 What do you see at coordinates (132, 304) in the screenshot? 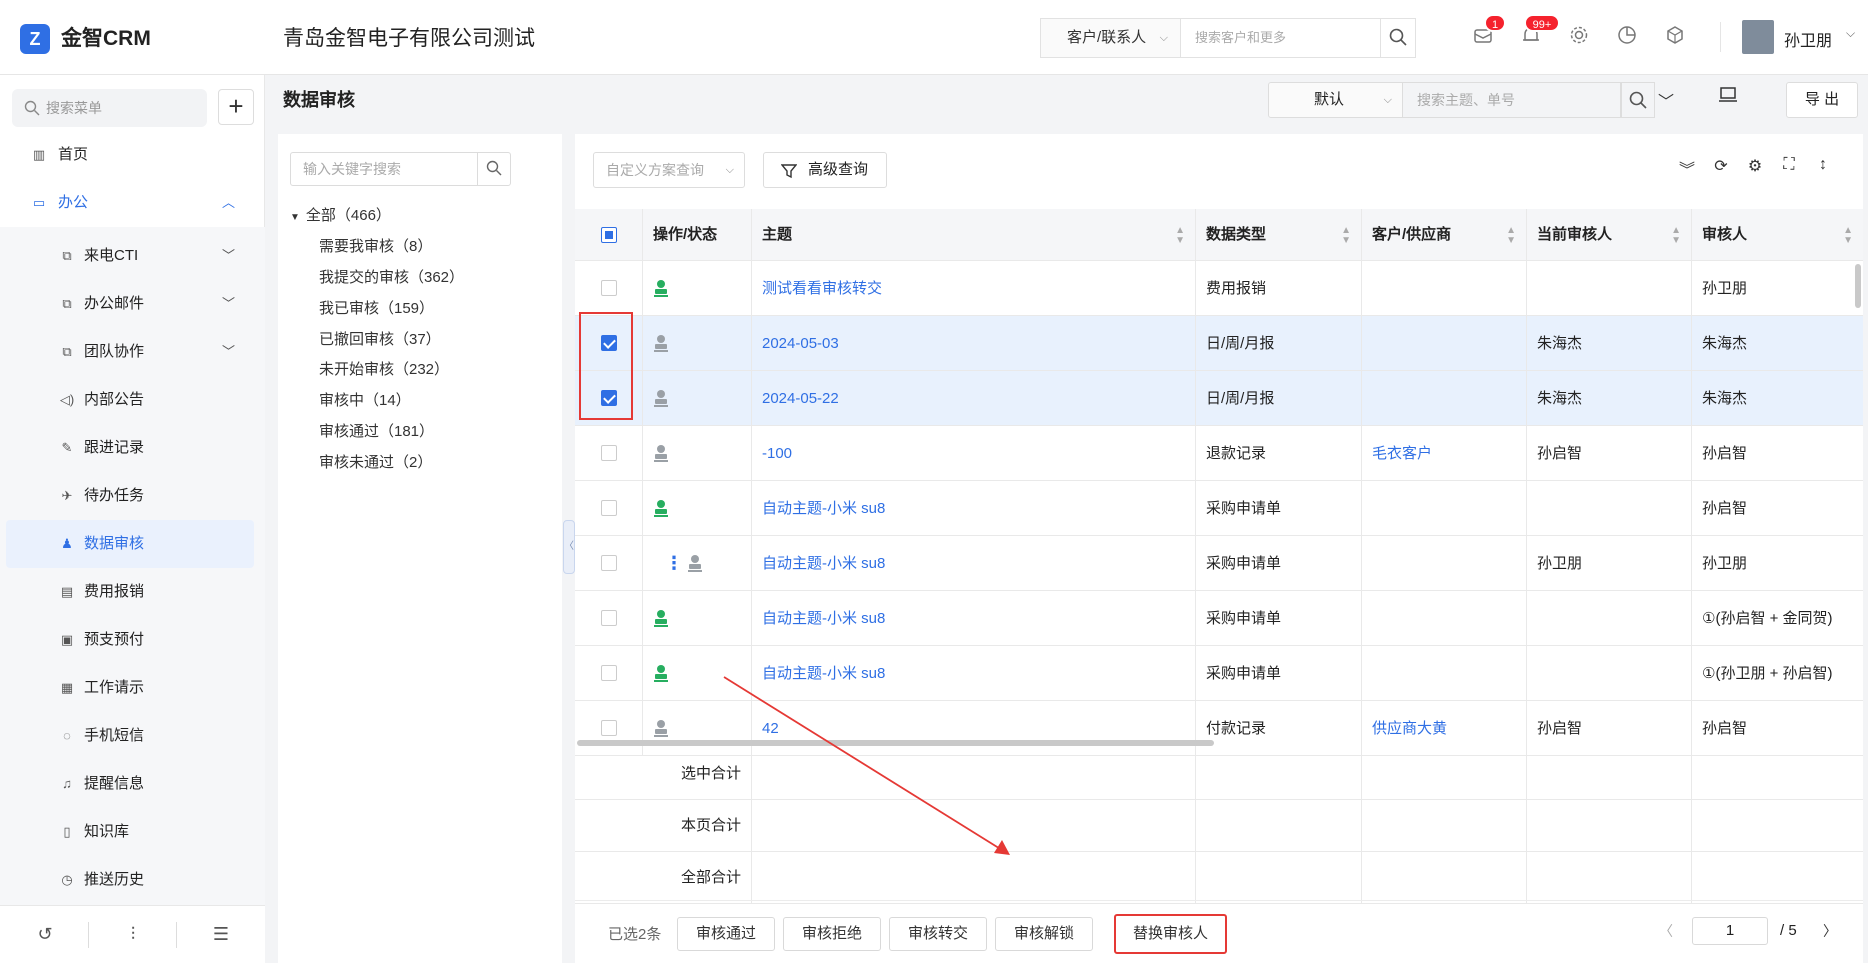
I see `sidebar-item-mail: ⧉ 办公邮件 ﹀` at bounding box center [132, 304].